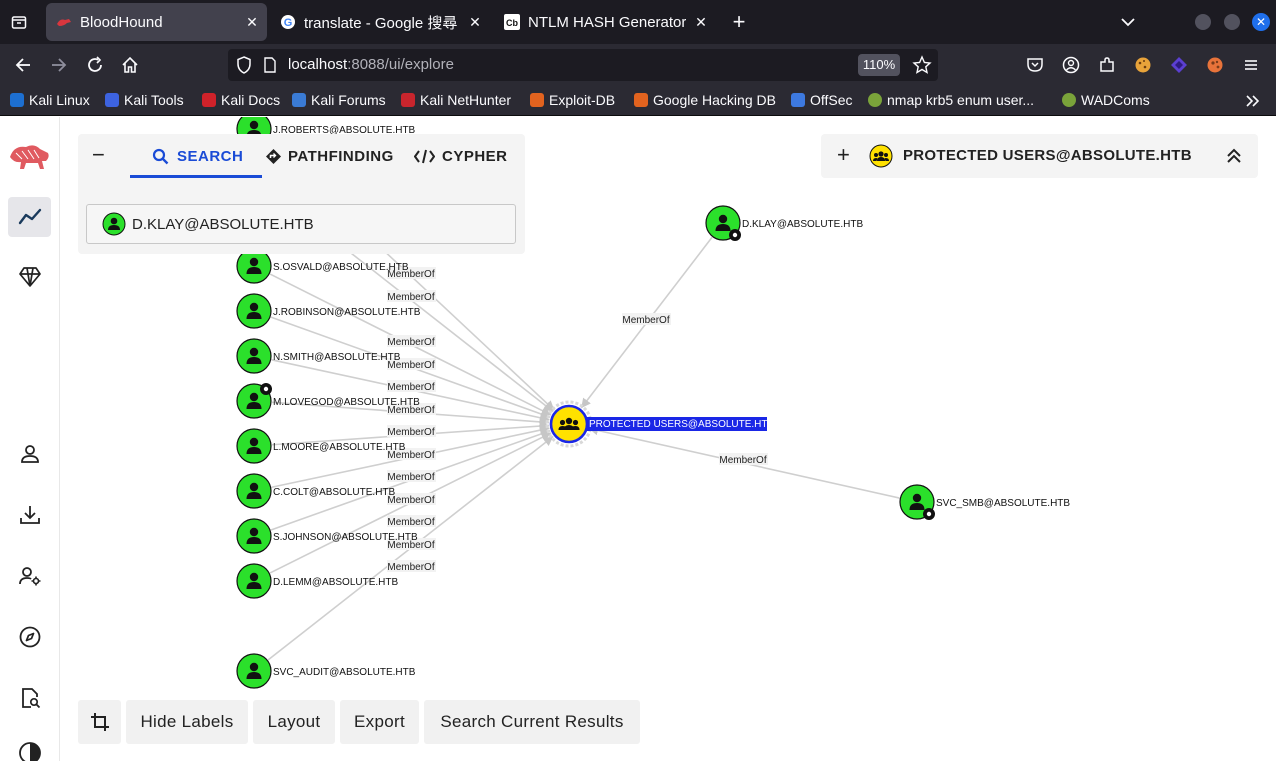 The width and height of the screenshot is (1276, 779). Describe the element at coordinates (466, 100) in the screenshot. I see `bookmark-label: Kali NetHunter` at that location.